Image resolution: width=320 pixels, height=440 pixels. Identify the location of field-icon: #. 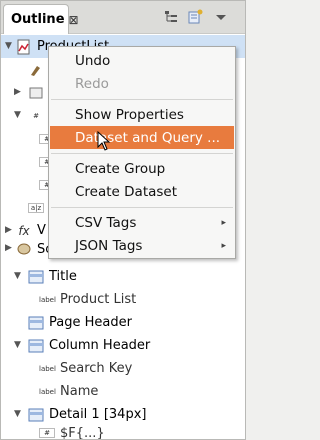
(47, 433).